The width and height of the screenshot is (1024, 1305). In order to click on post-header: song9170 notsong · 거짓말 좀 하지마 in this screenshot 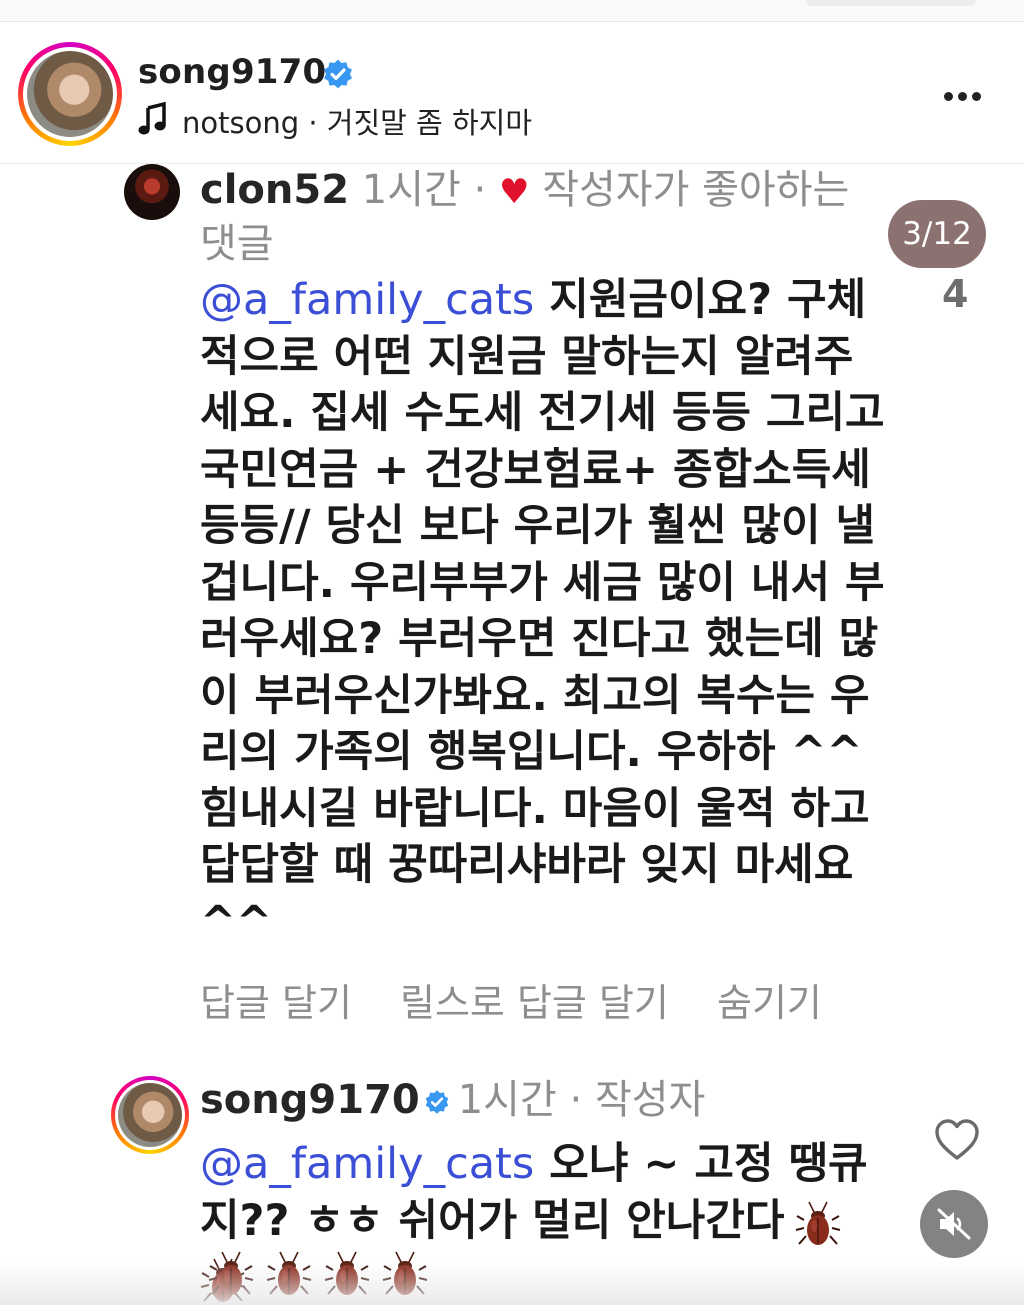, I will do `click(512, 93)`.